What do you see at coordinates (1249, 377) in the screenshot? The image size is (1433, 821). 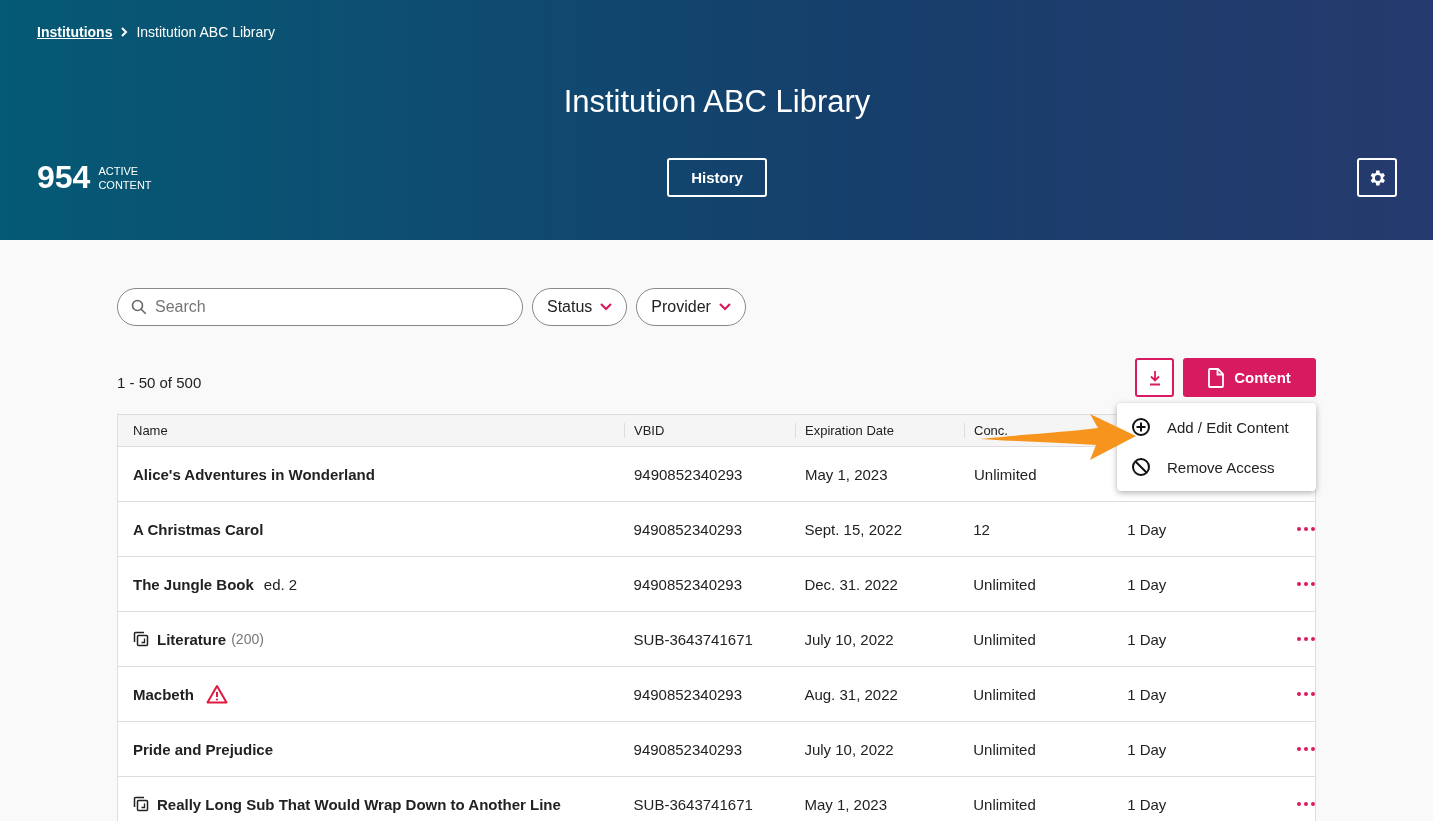 I see `content-button: Content` at bounding box center [1249, 377].